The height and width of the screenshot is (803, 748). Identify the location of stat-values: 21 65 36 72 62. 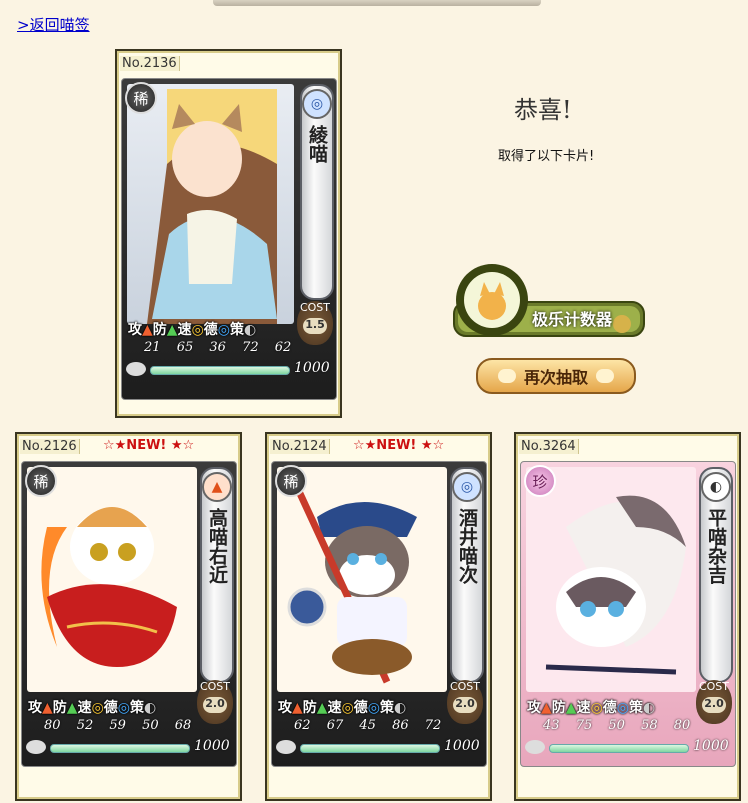
(218, 347).